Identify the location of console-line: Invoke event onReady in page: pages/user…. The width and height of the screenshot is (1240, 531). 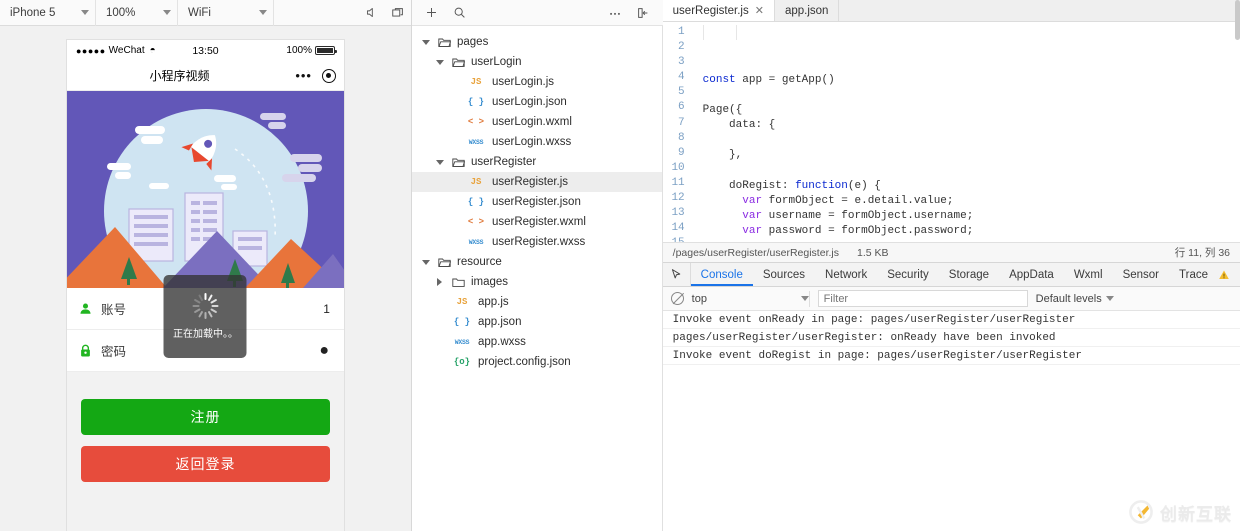
(951, 320).